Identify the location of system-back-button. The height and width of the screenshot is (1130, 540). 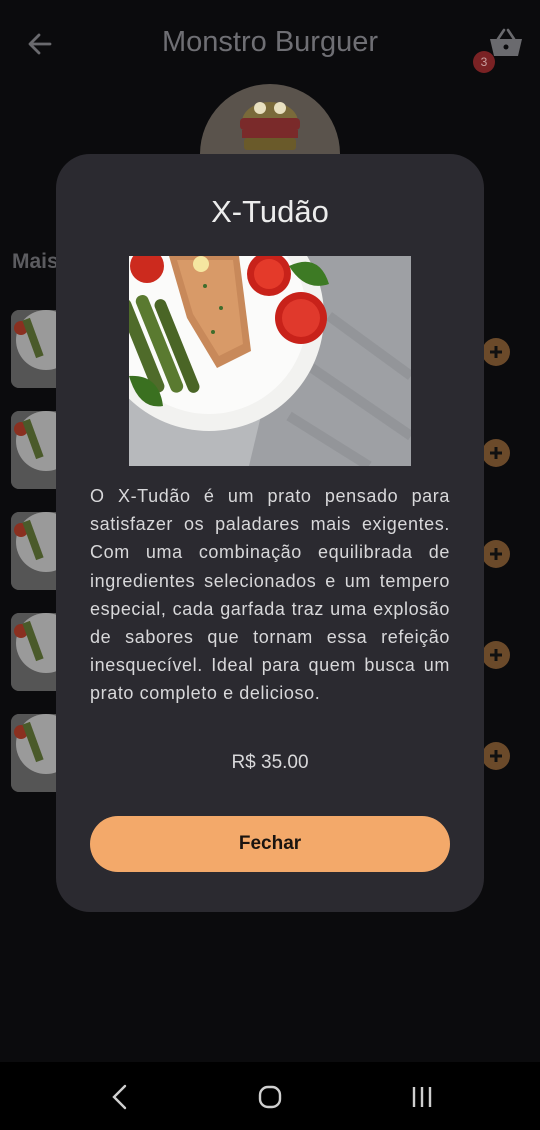
(120, 1097).